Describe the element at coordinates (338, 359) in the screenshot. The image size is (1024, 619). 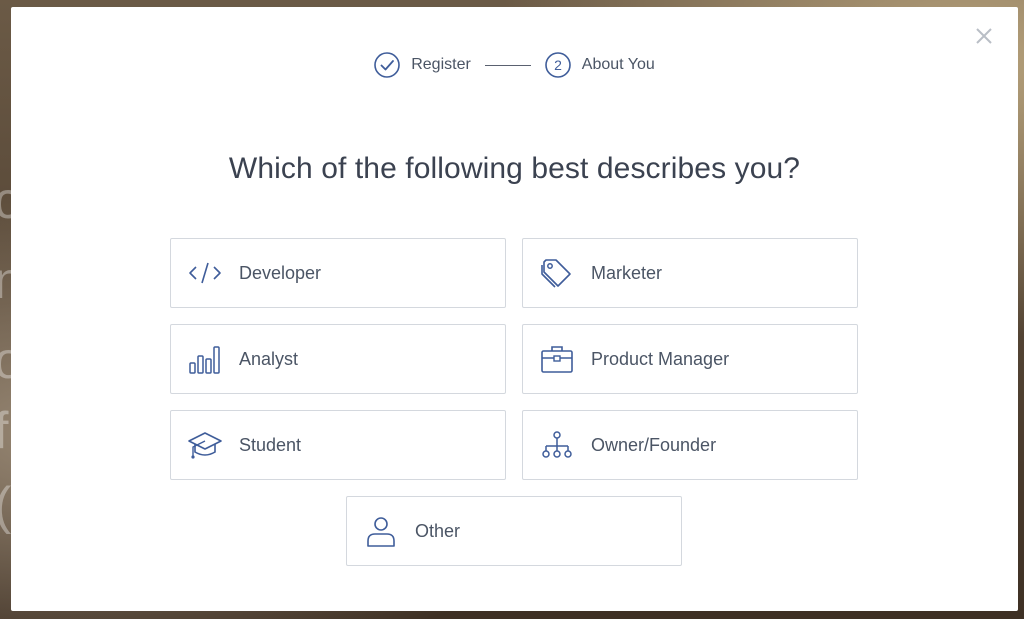
I see `option-analyst: Analyst` at that location.